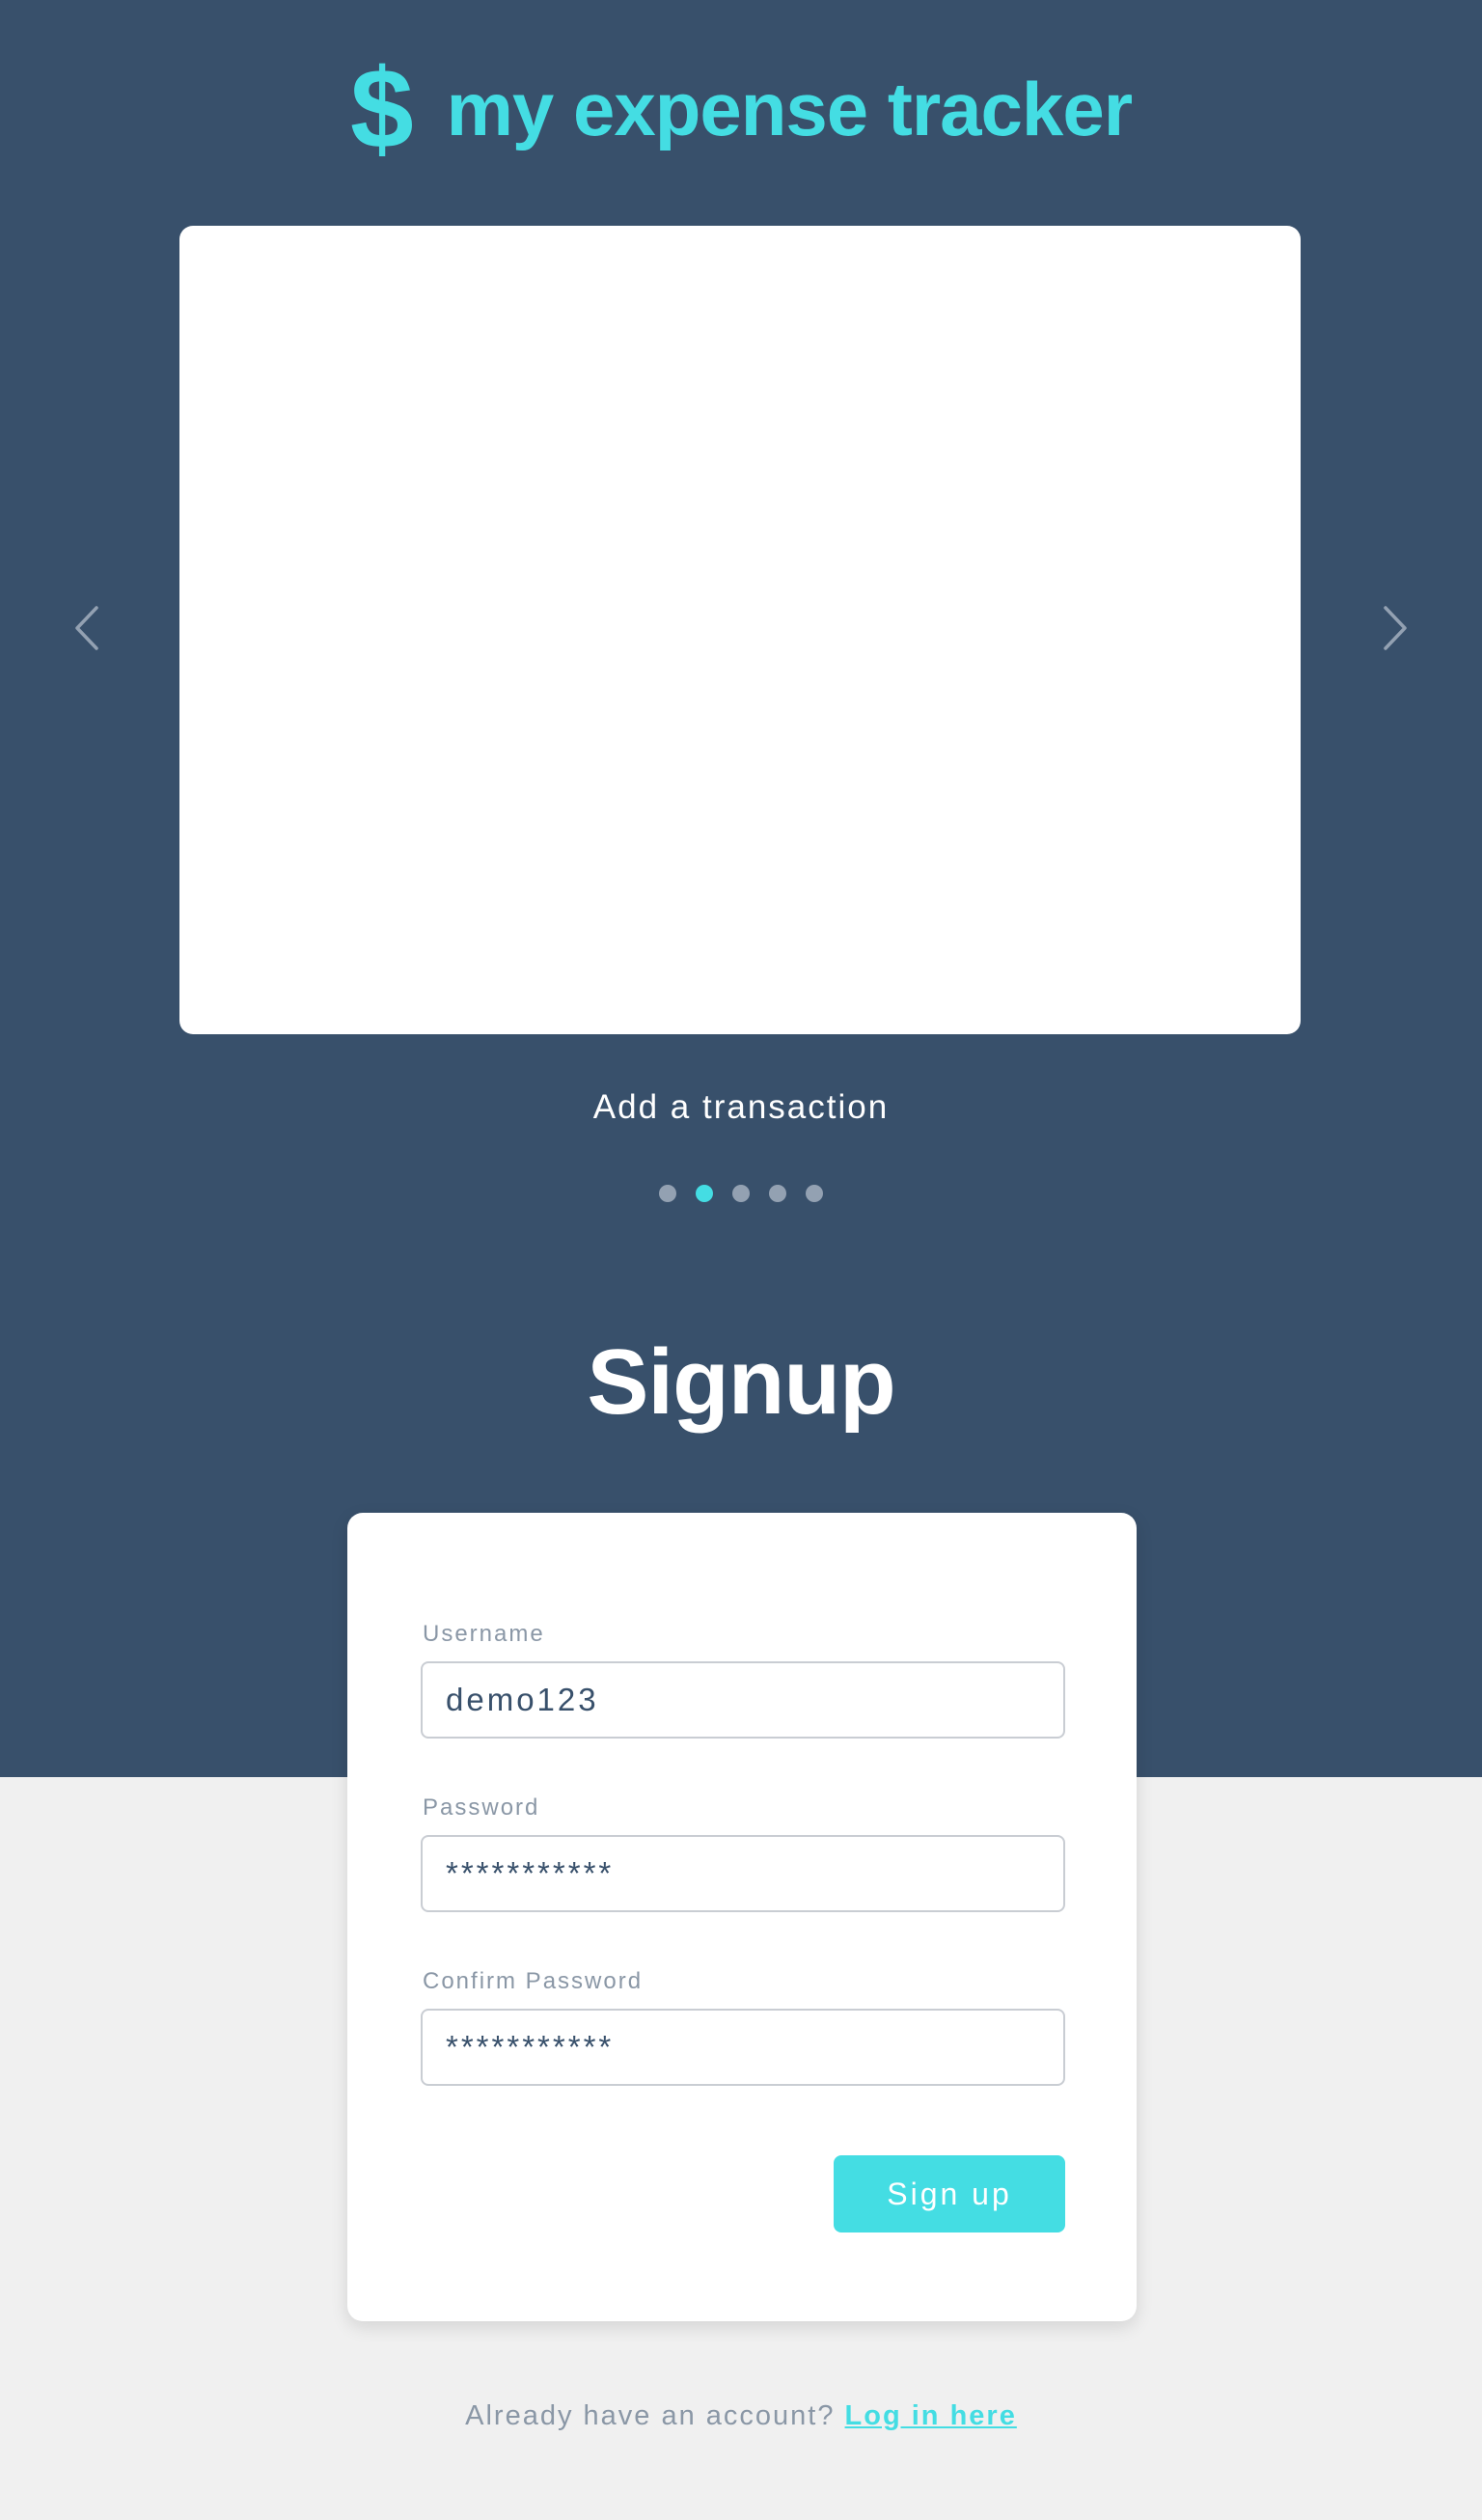 This screenshot has width=1482, height=2520. I want to click on dollar-icon: $, so click(381, 109).